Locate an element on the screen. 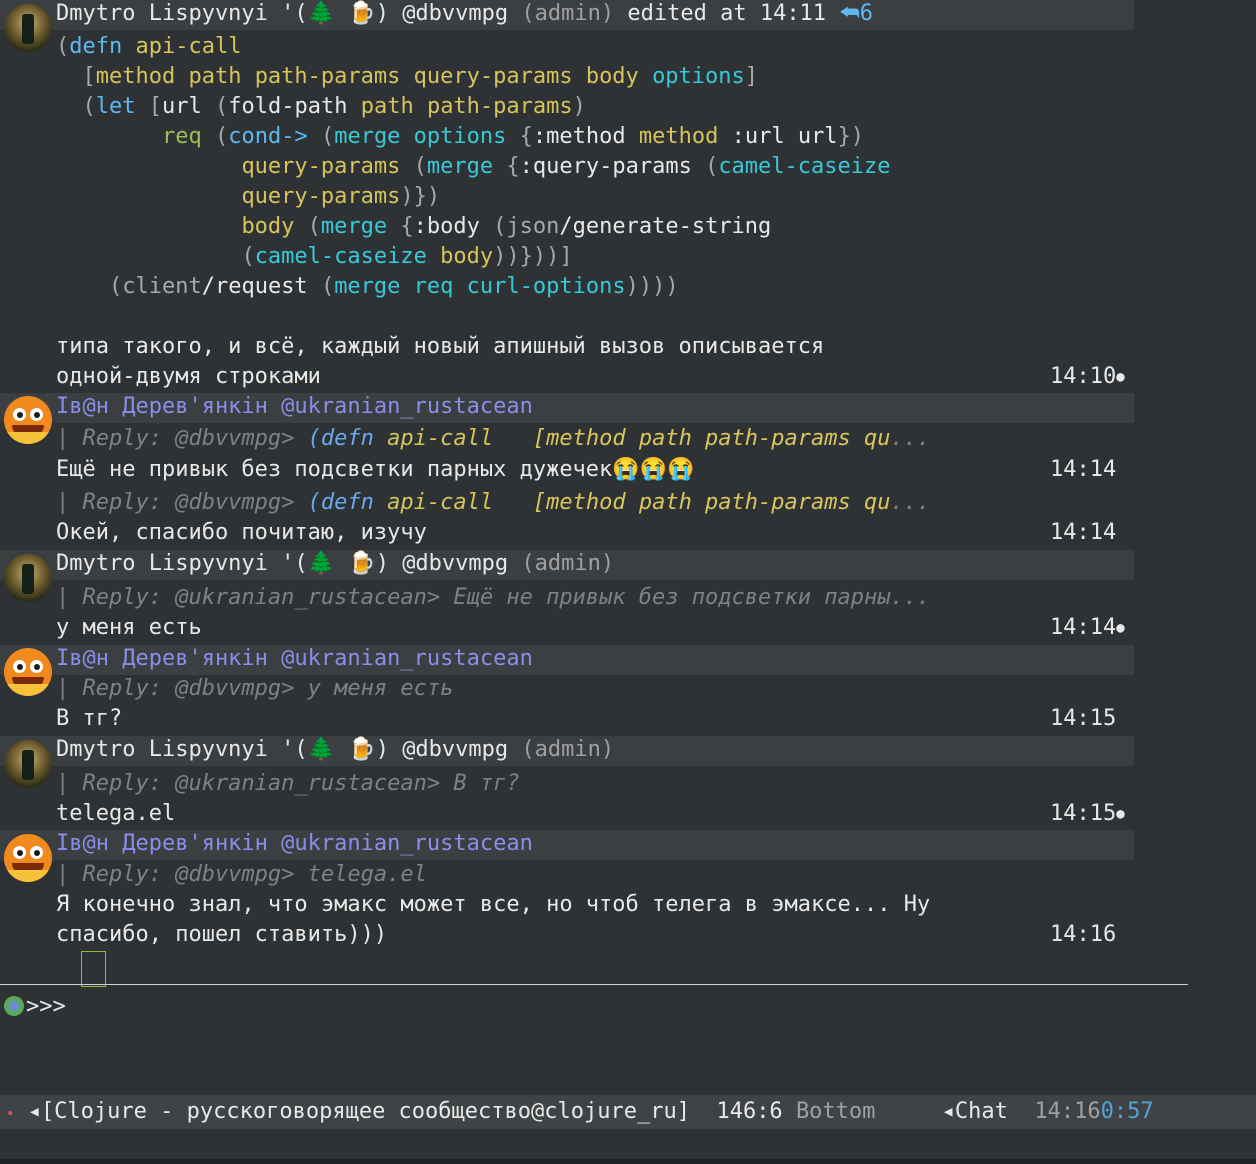  edited-label: edited at 14:11 is located at coordinates (727, 13).